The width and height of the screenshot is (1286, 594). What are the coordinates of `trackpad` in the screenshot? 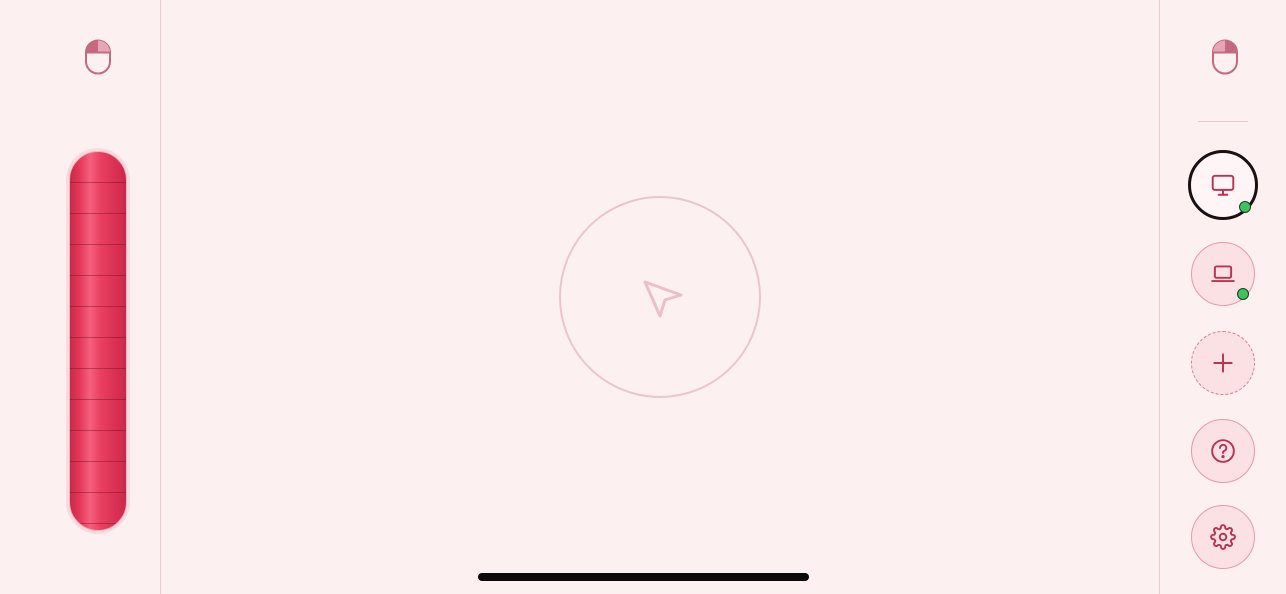 It's located at (660, 297).